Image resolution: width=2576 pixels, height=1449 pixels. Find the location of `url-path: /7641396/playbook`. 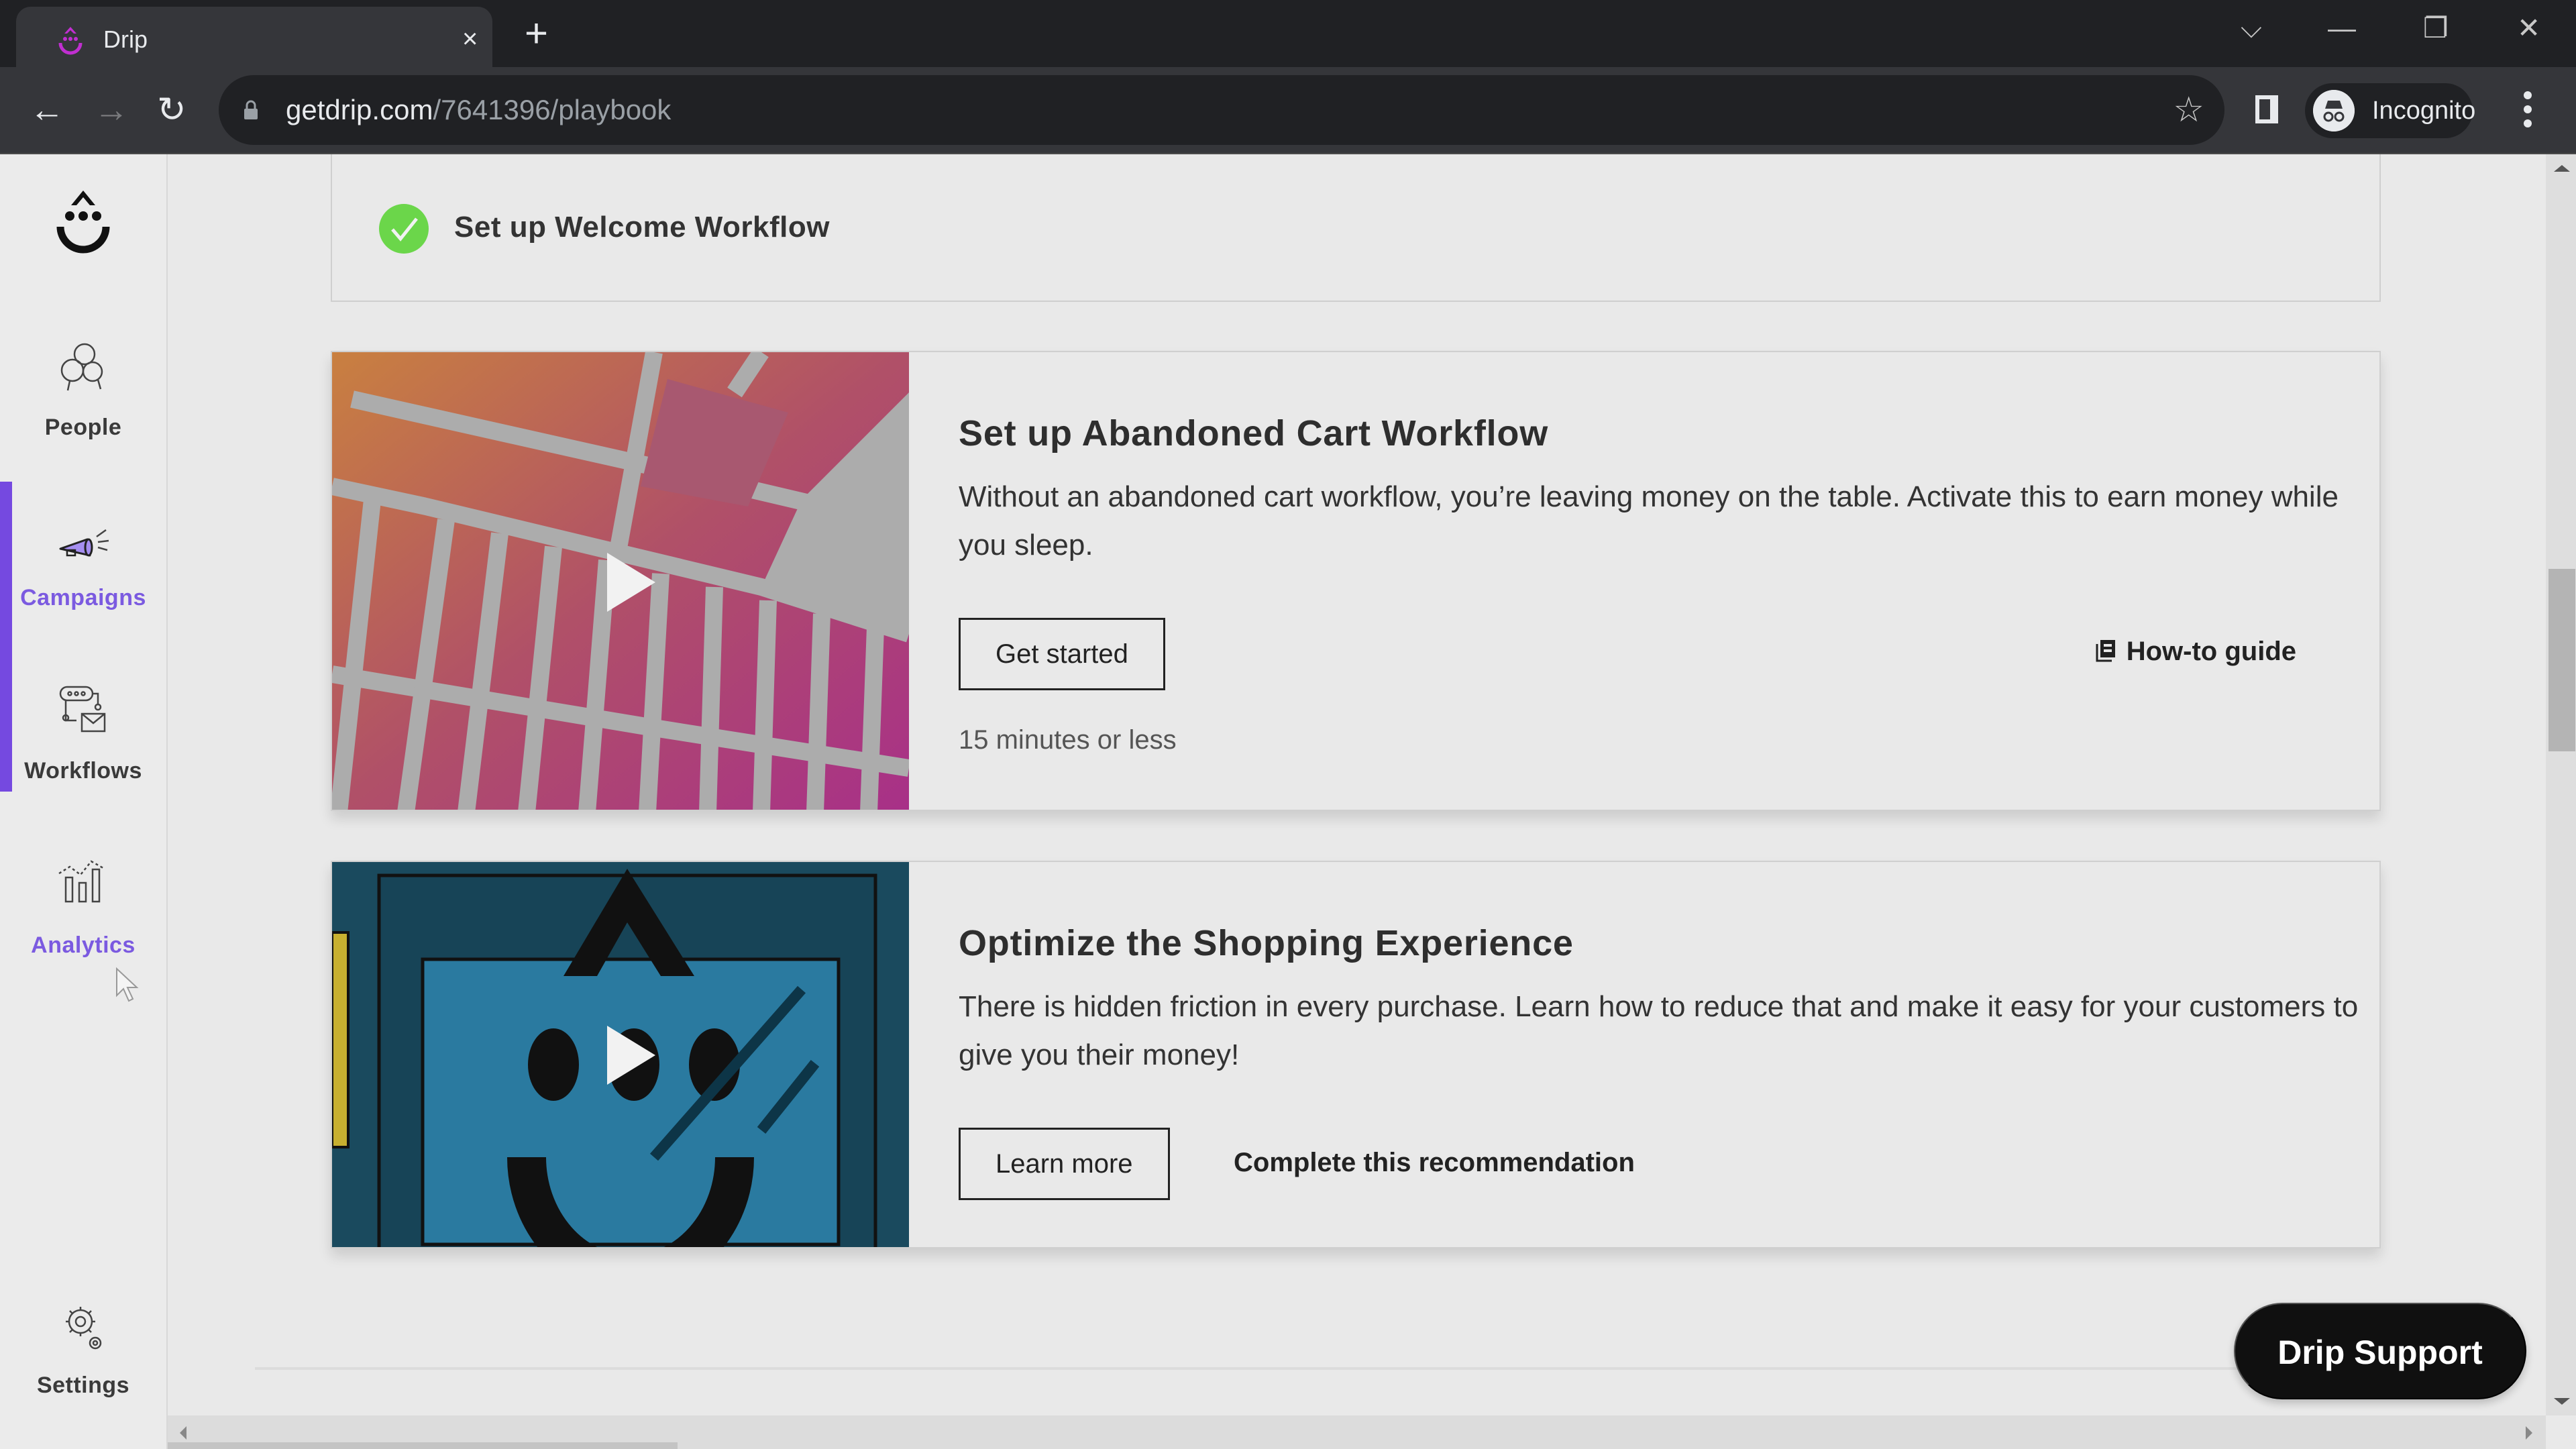

url-path: /7641396/playbook is located at coordinates (552, 109).